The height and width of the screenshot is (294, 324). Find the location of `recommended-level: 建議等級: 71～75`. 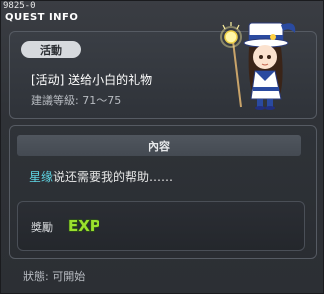

recommended-level: 建議等級: 71～75 is located at coordinates (76, 100).